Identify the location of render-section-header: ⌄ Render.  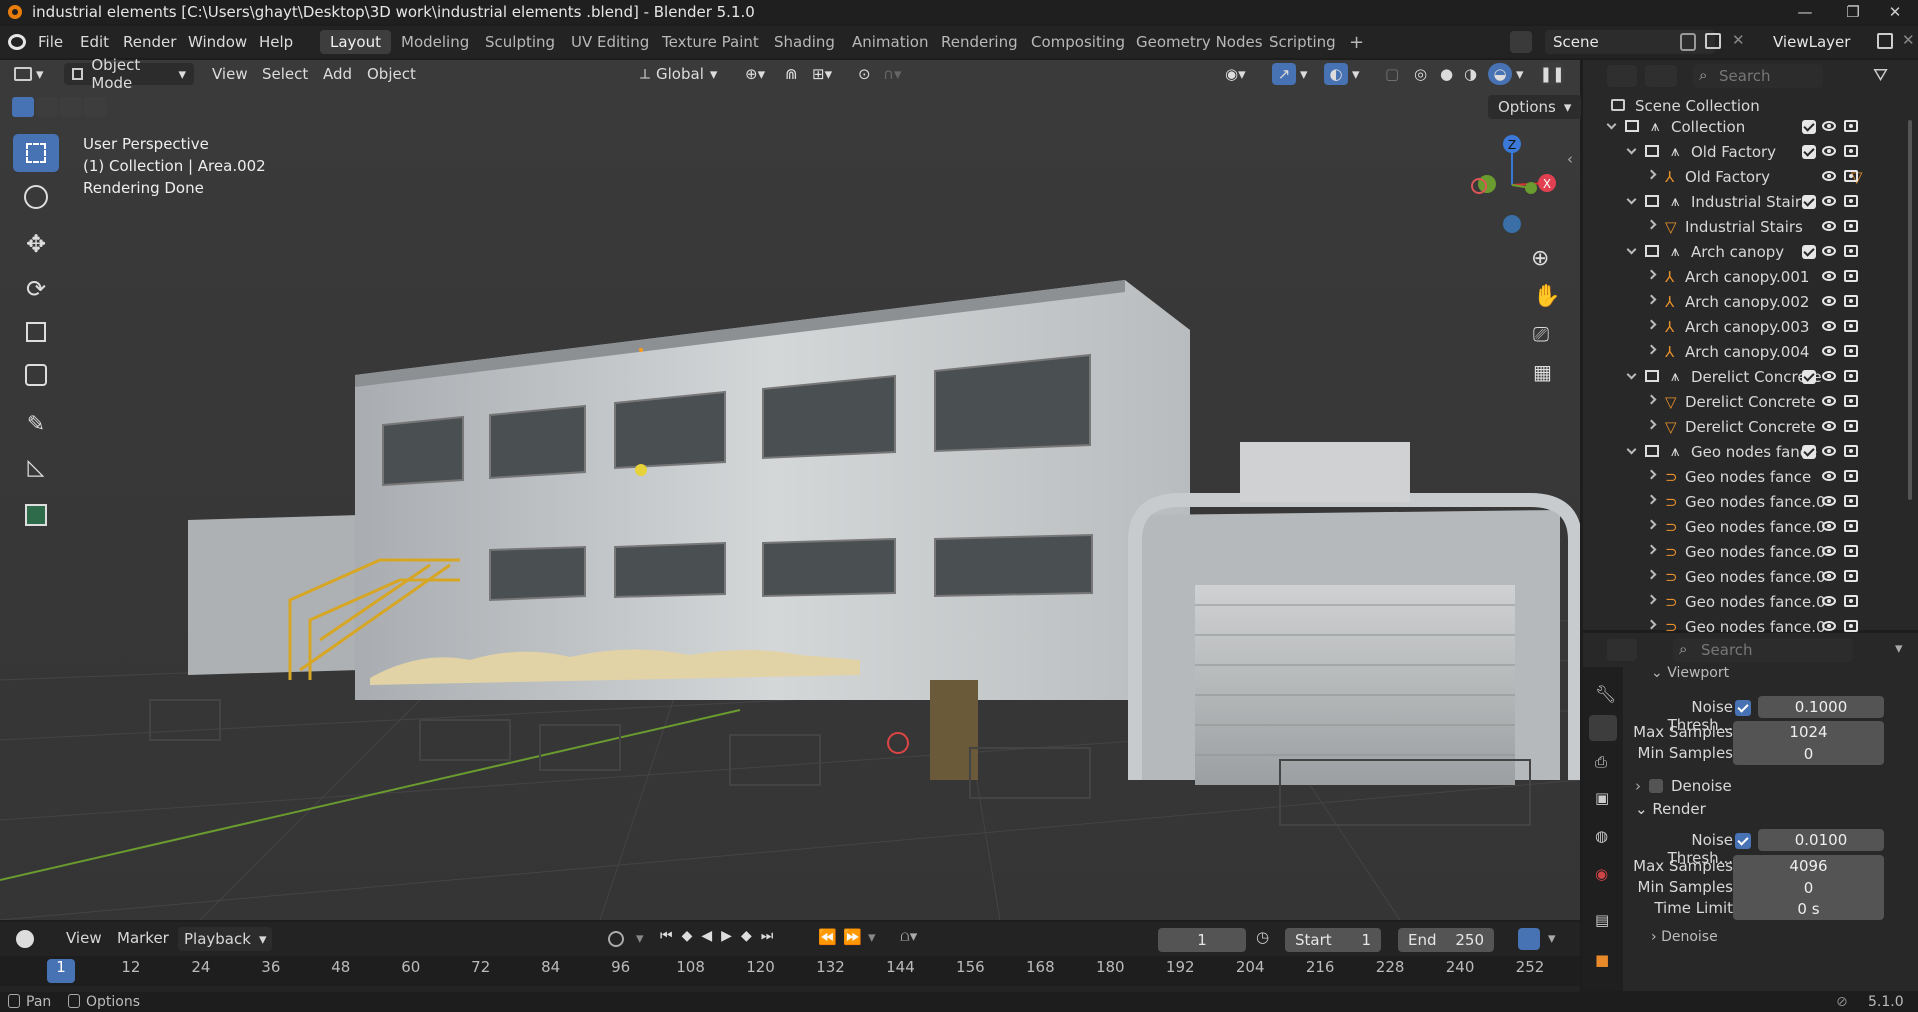
(1670, 809).